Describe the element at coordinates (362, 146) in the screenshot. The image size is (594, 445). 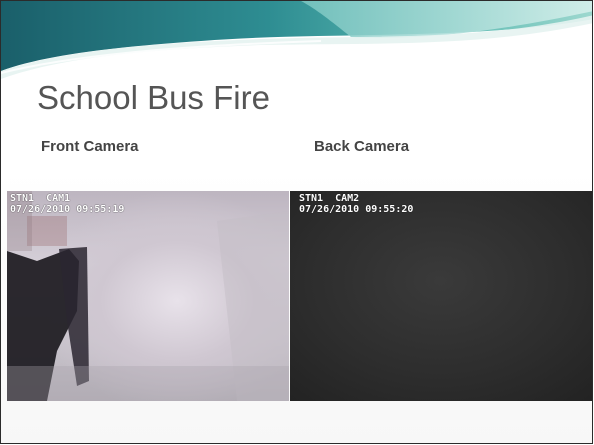
I see `back-camera-label: Back Camera` at that location.